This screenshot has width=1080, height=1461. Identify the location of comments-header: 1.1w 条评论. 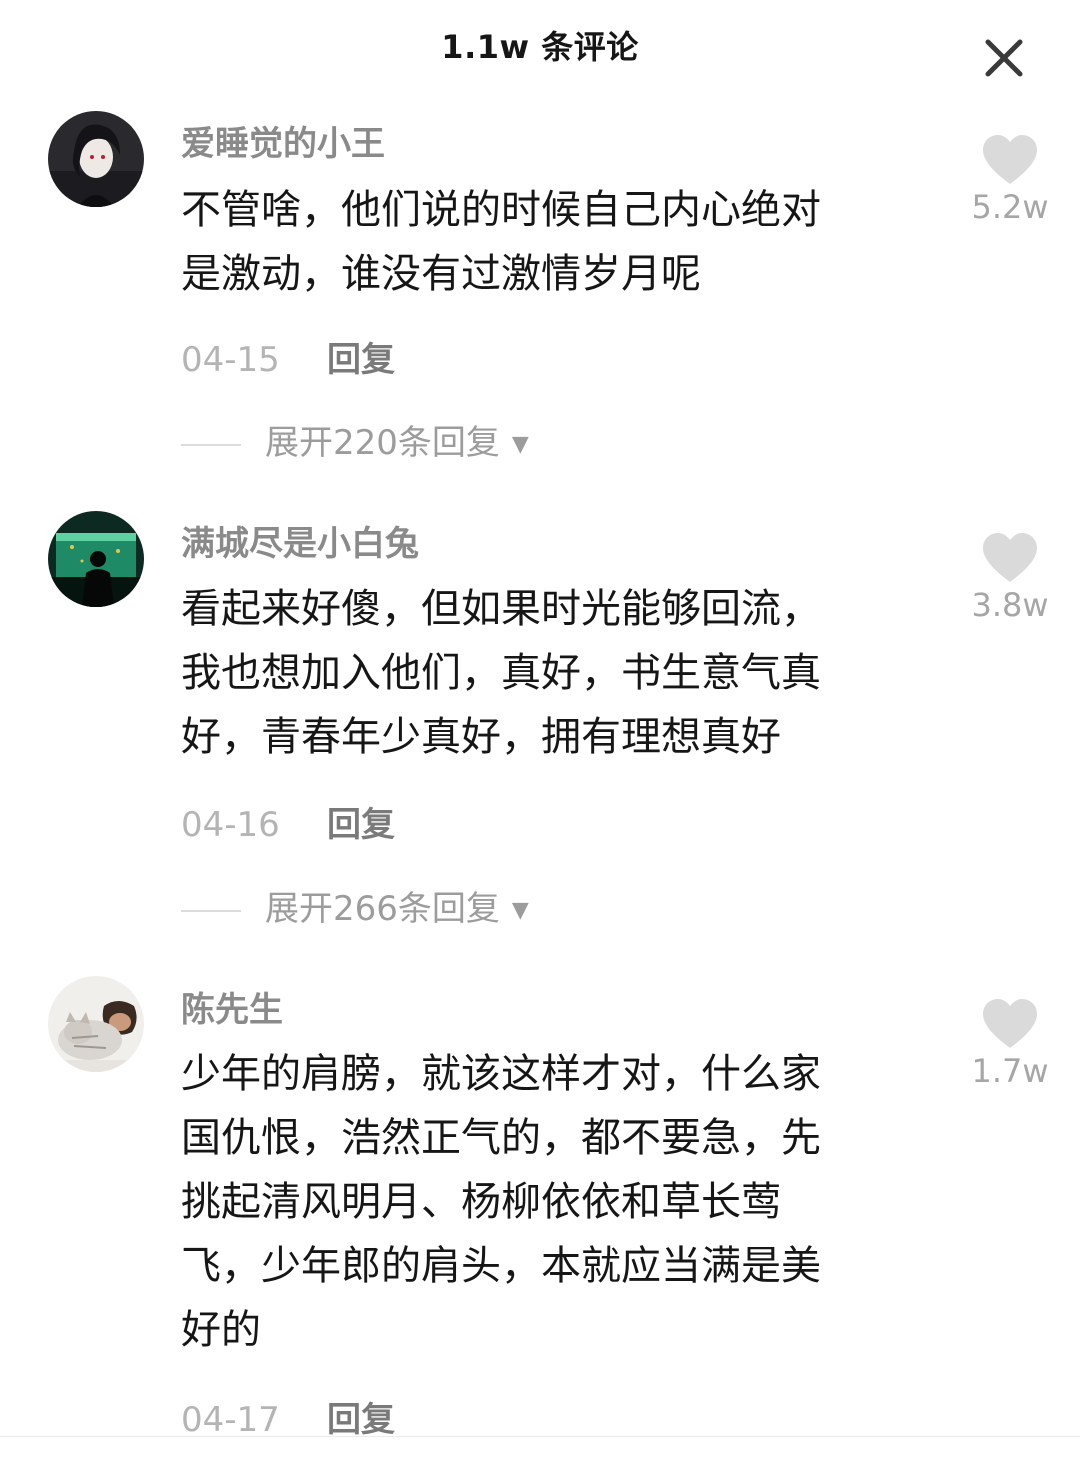
(540, 50).